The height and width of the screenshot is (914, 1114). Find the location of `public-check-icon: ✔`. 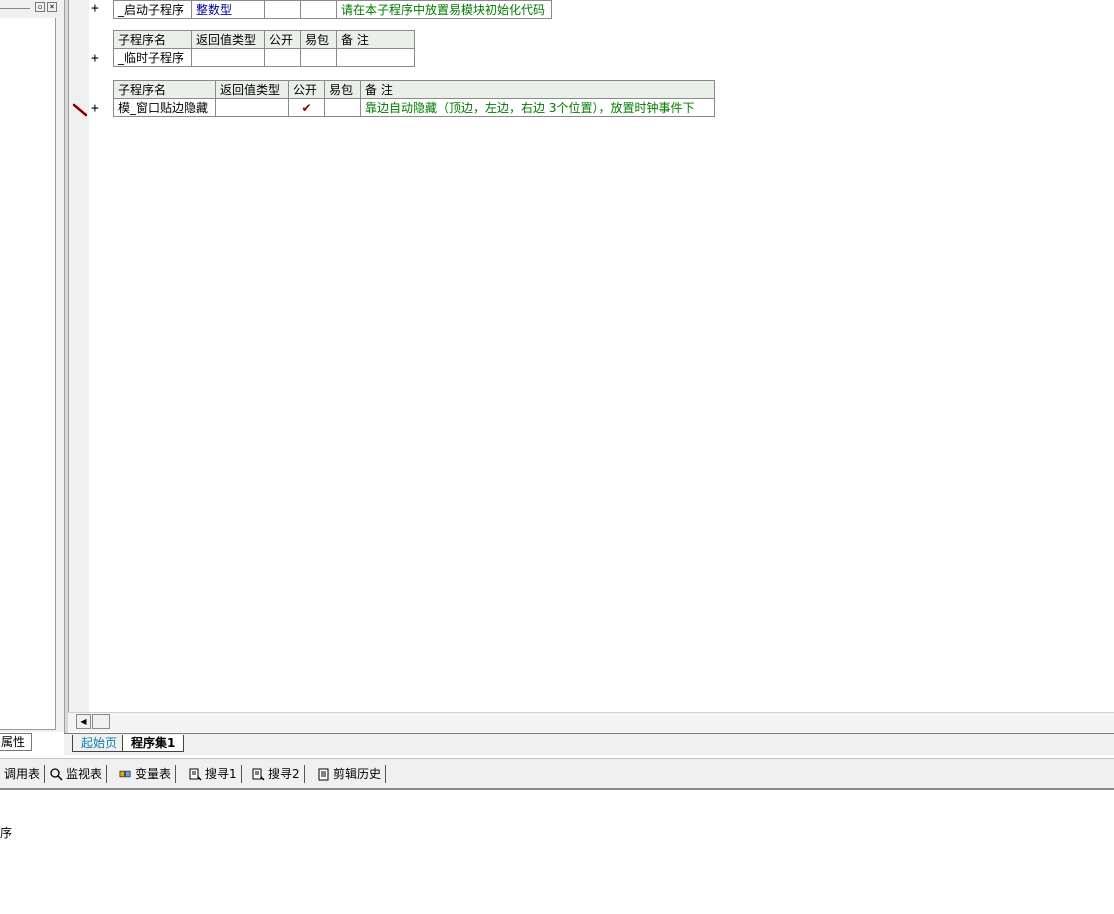

public-check-icon: ✔ is located at coordinates (306, 107).